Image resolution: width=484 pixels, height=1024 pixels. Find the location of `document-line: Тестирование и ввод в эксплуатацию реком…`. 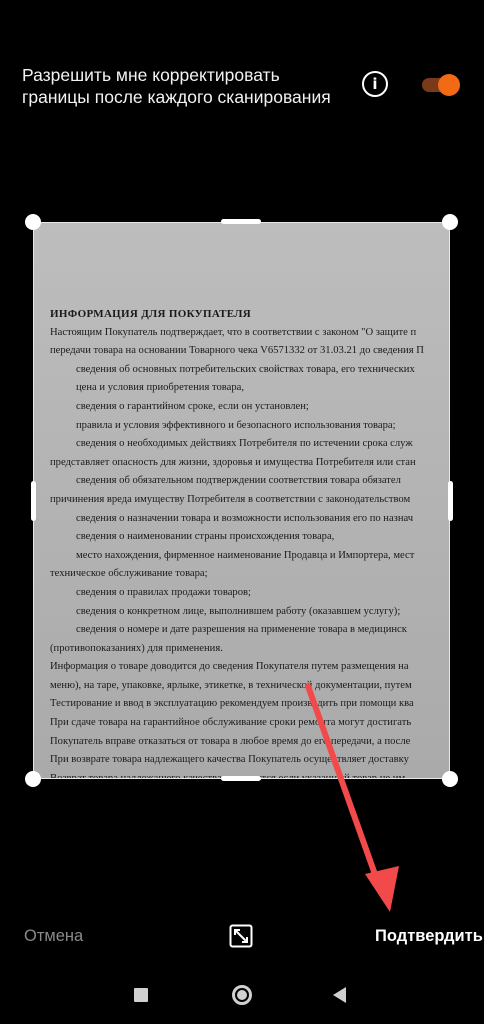

document-line: Тестирование и ввод в эксплуатацию реком… is located at coordinates (232, 704).